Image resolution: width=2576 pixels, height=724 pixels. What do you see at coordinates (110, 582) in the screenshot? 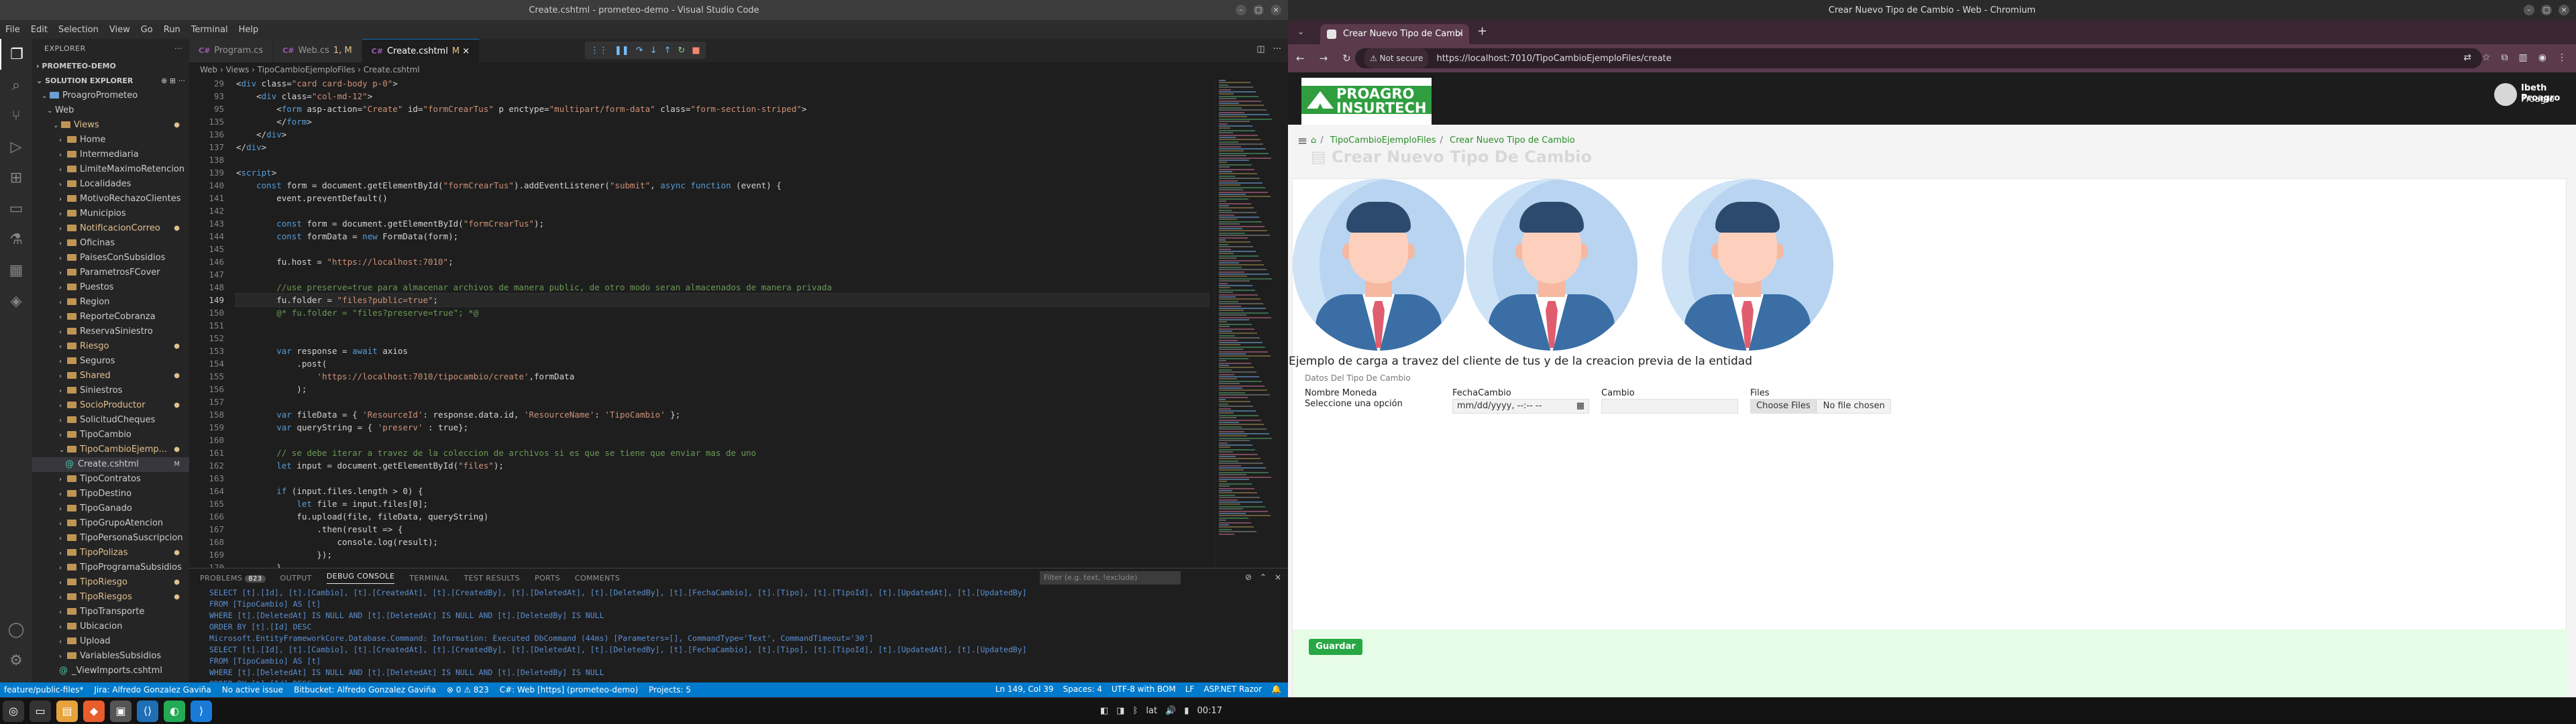
I see `tree-row: › TipoRiesgo ●` at bounding box center [110, 582].